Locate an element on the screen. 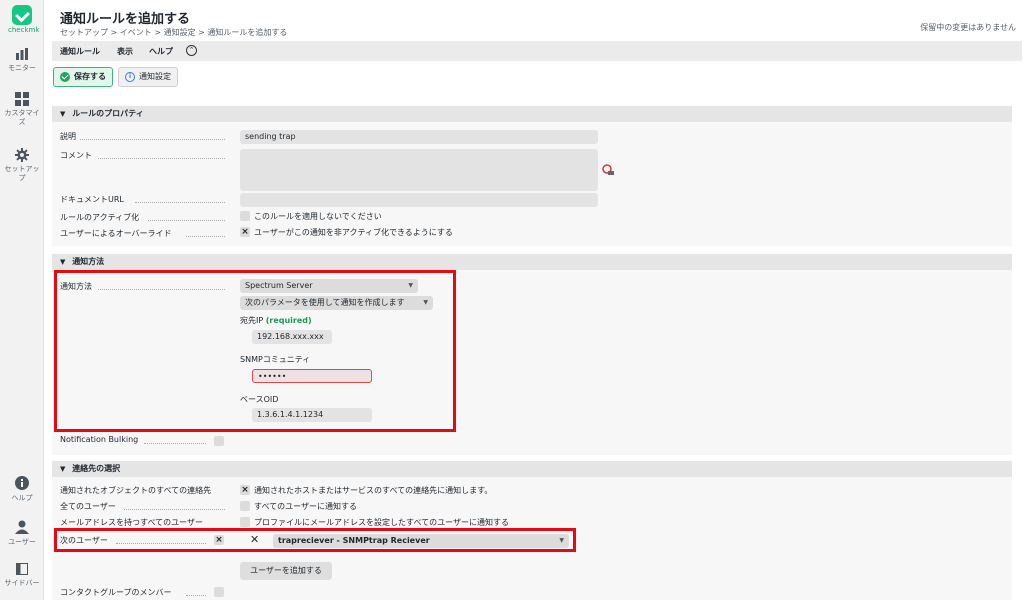  sidebar-item-label: サイドバー is located at coordinates (22, 583).